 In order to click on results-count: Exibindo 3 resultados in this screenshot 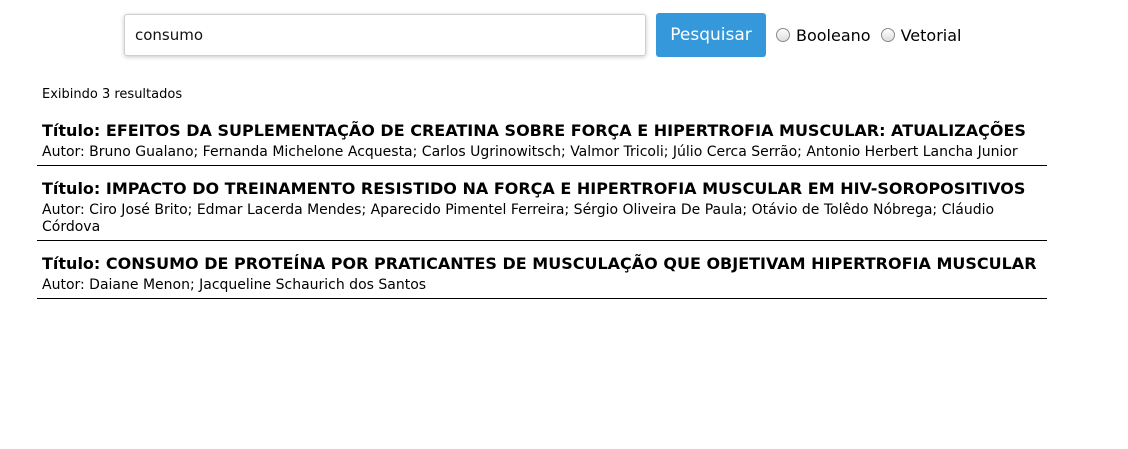, I will do `click(112, 94)`.